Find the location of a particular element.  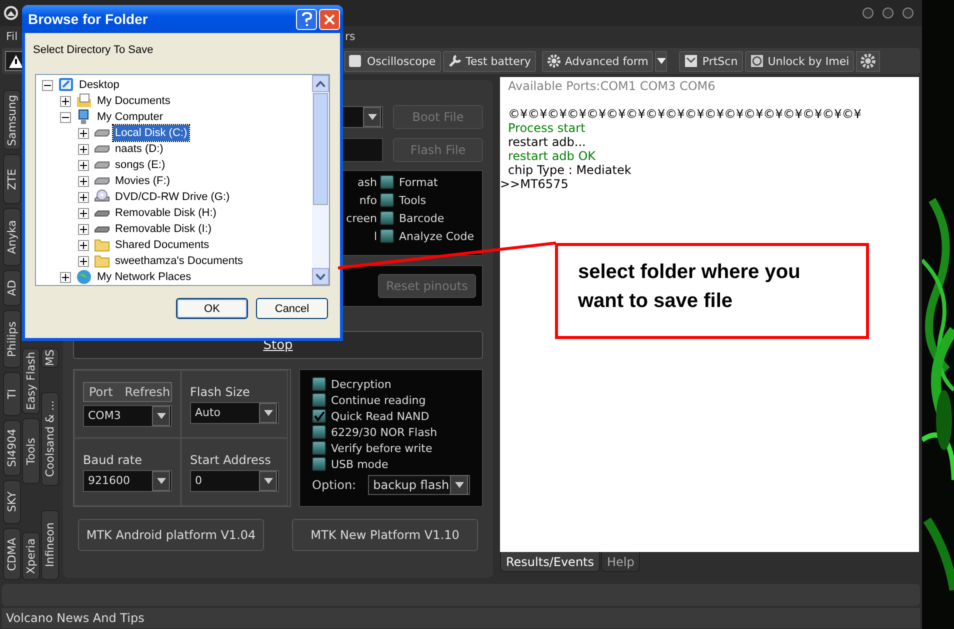

dialog-button: Cancel is located at coordinates (292, 308).